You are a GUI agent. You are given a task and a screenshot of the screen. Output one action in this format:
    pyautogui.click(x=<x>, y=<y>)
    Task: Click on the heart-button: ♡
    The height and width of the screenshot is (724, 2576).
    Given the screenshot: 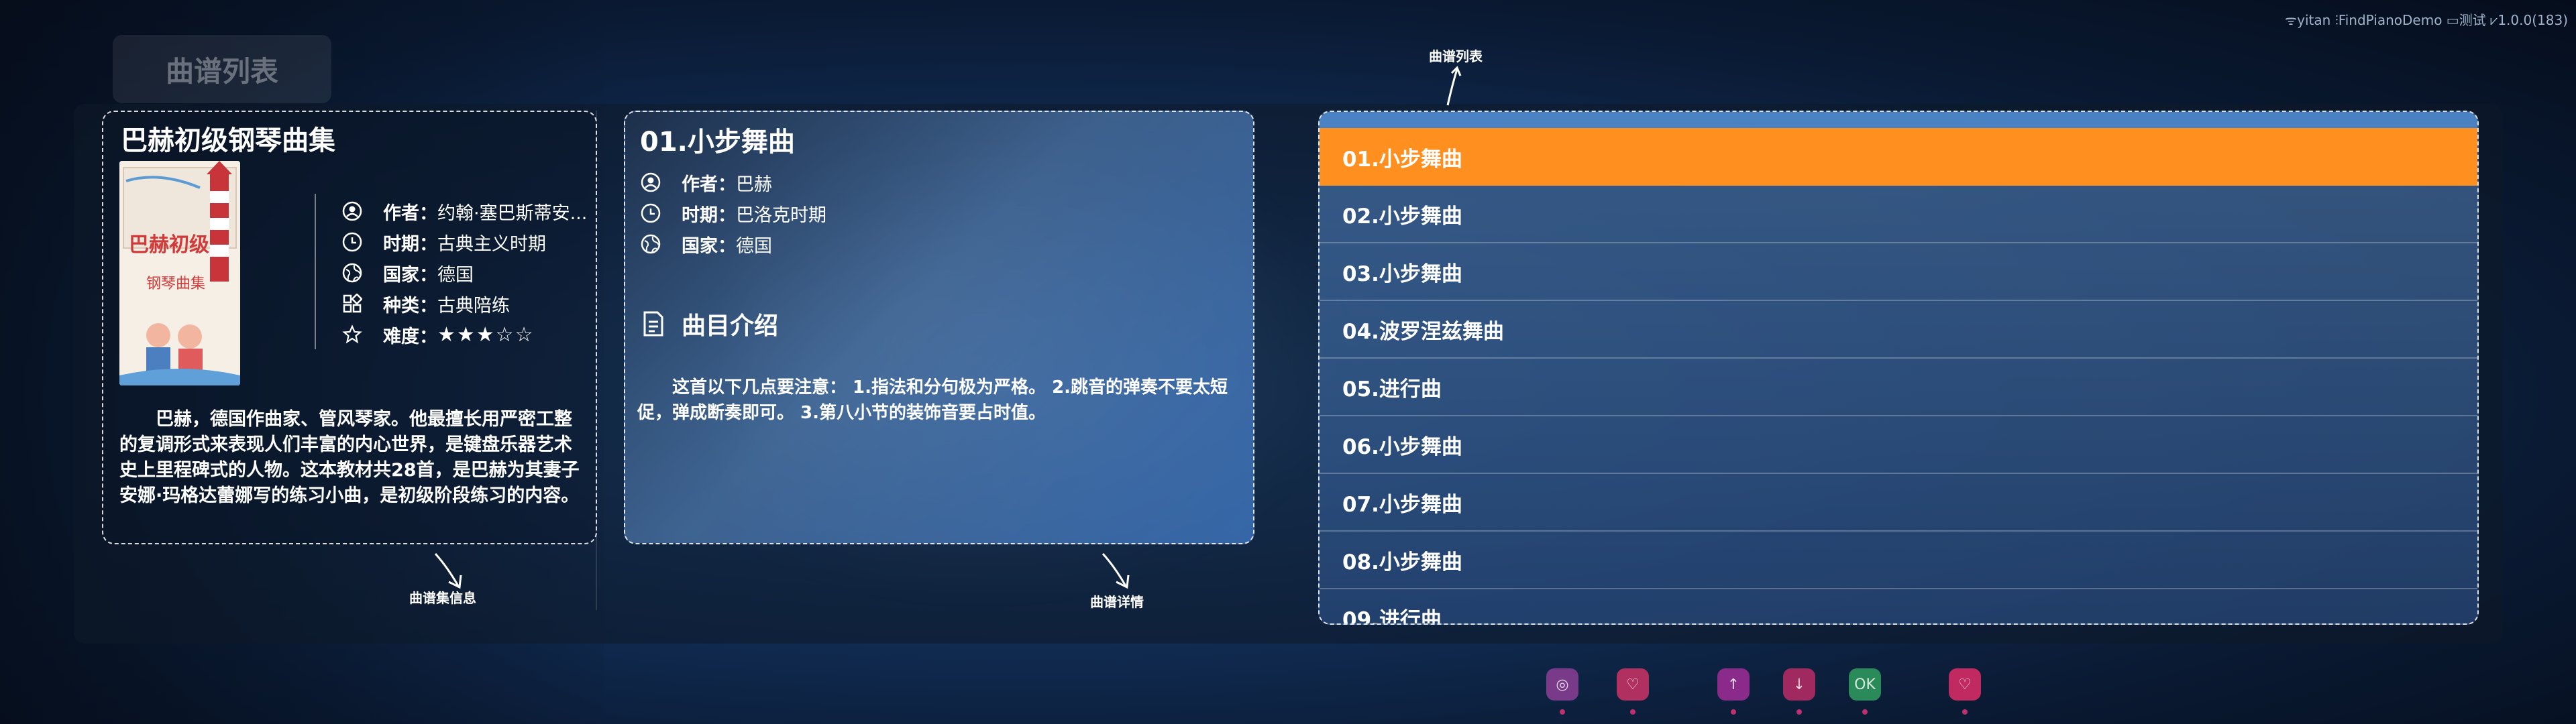 What is the action you would take?
    pyautogui.click(x=1965, y=684)
    